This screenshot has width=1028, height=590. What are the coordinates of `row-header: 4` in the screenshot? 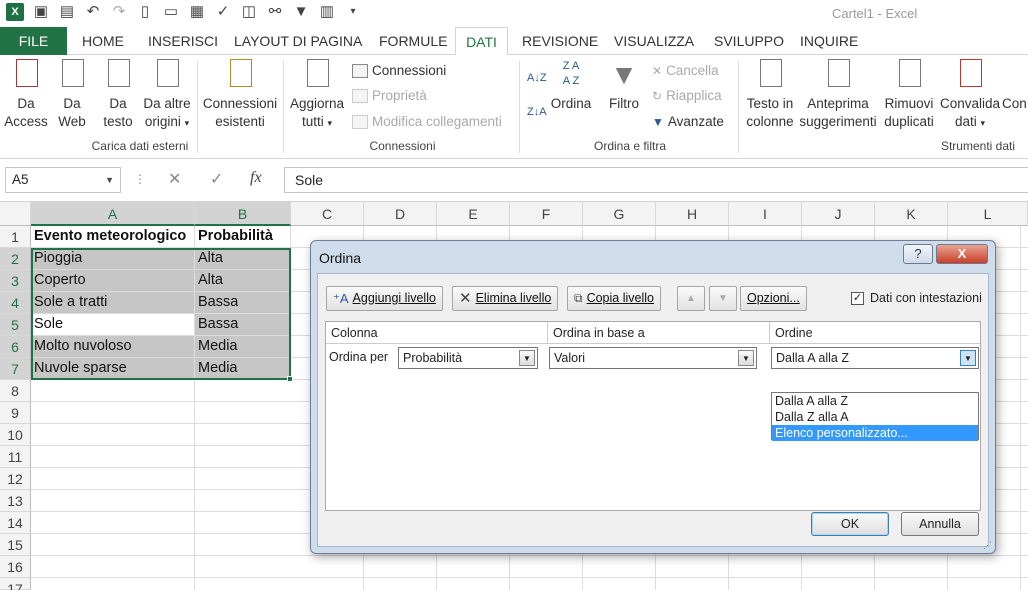 It's located at (15, 303).